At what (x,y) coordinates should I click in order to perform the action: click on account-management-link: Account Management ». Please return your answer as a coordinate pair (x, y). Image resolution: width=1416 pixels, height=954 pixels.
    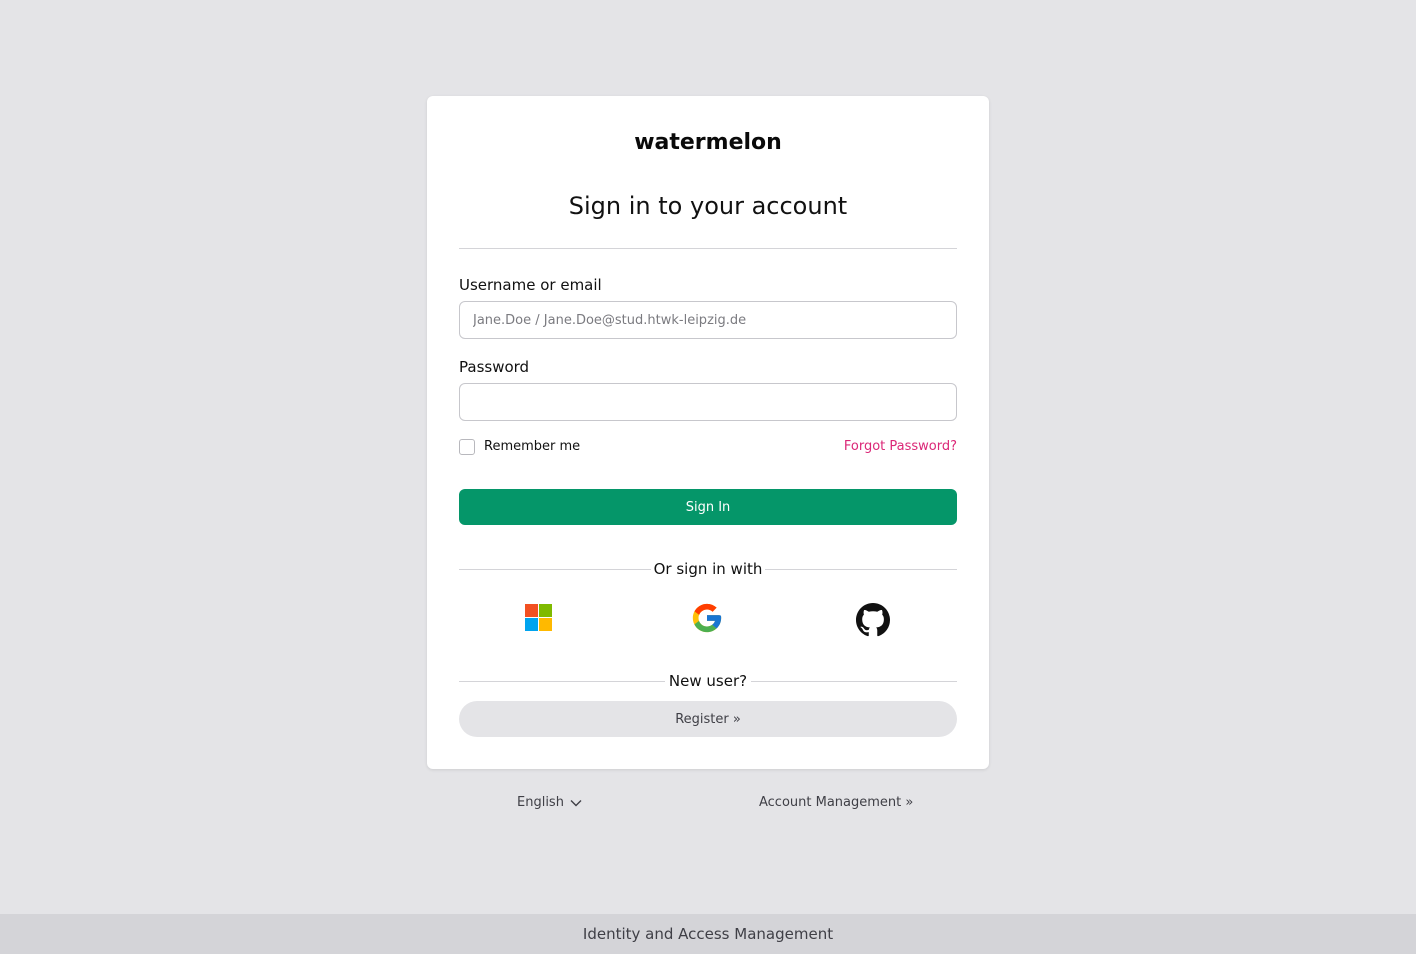
    Looking at the image, I should click on (836, 802).